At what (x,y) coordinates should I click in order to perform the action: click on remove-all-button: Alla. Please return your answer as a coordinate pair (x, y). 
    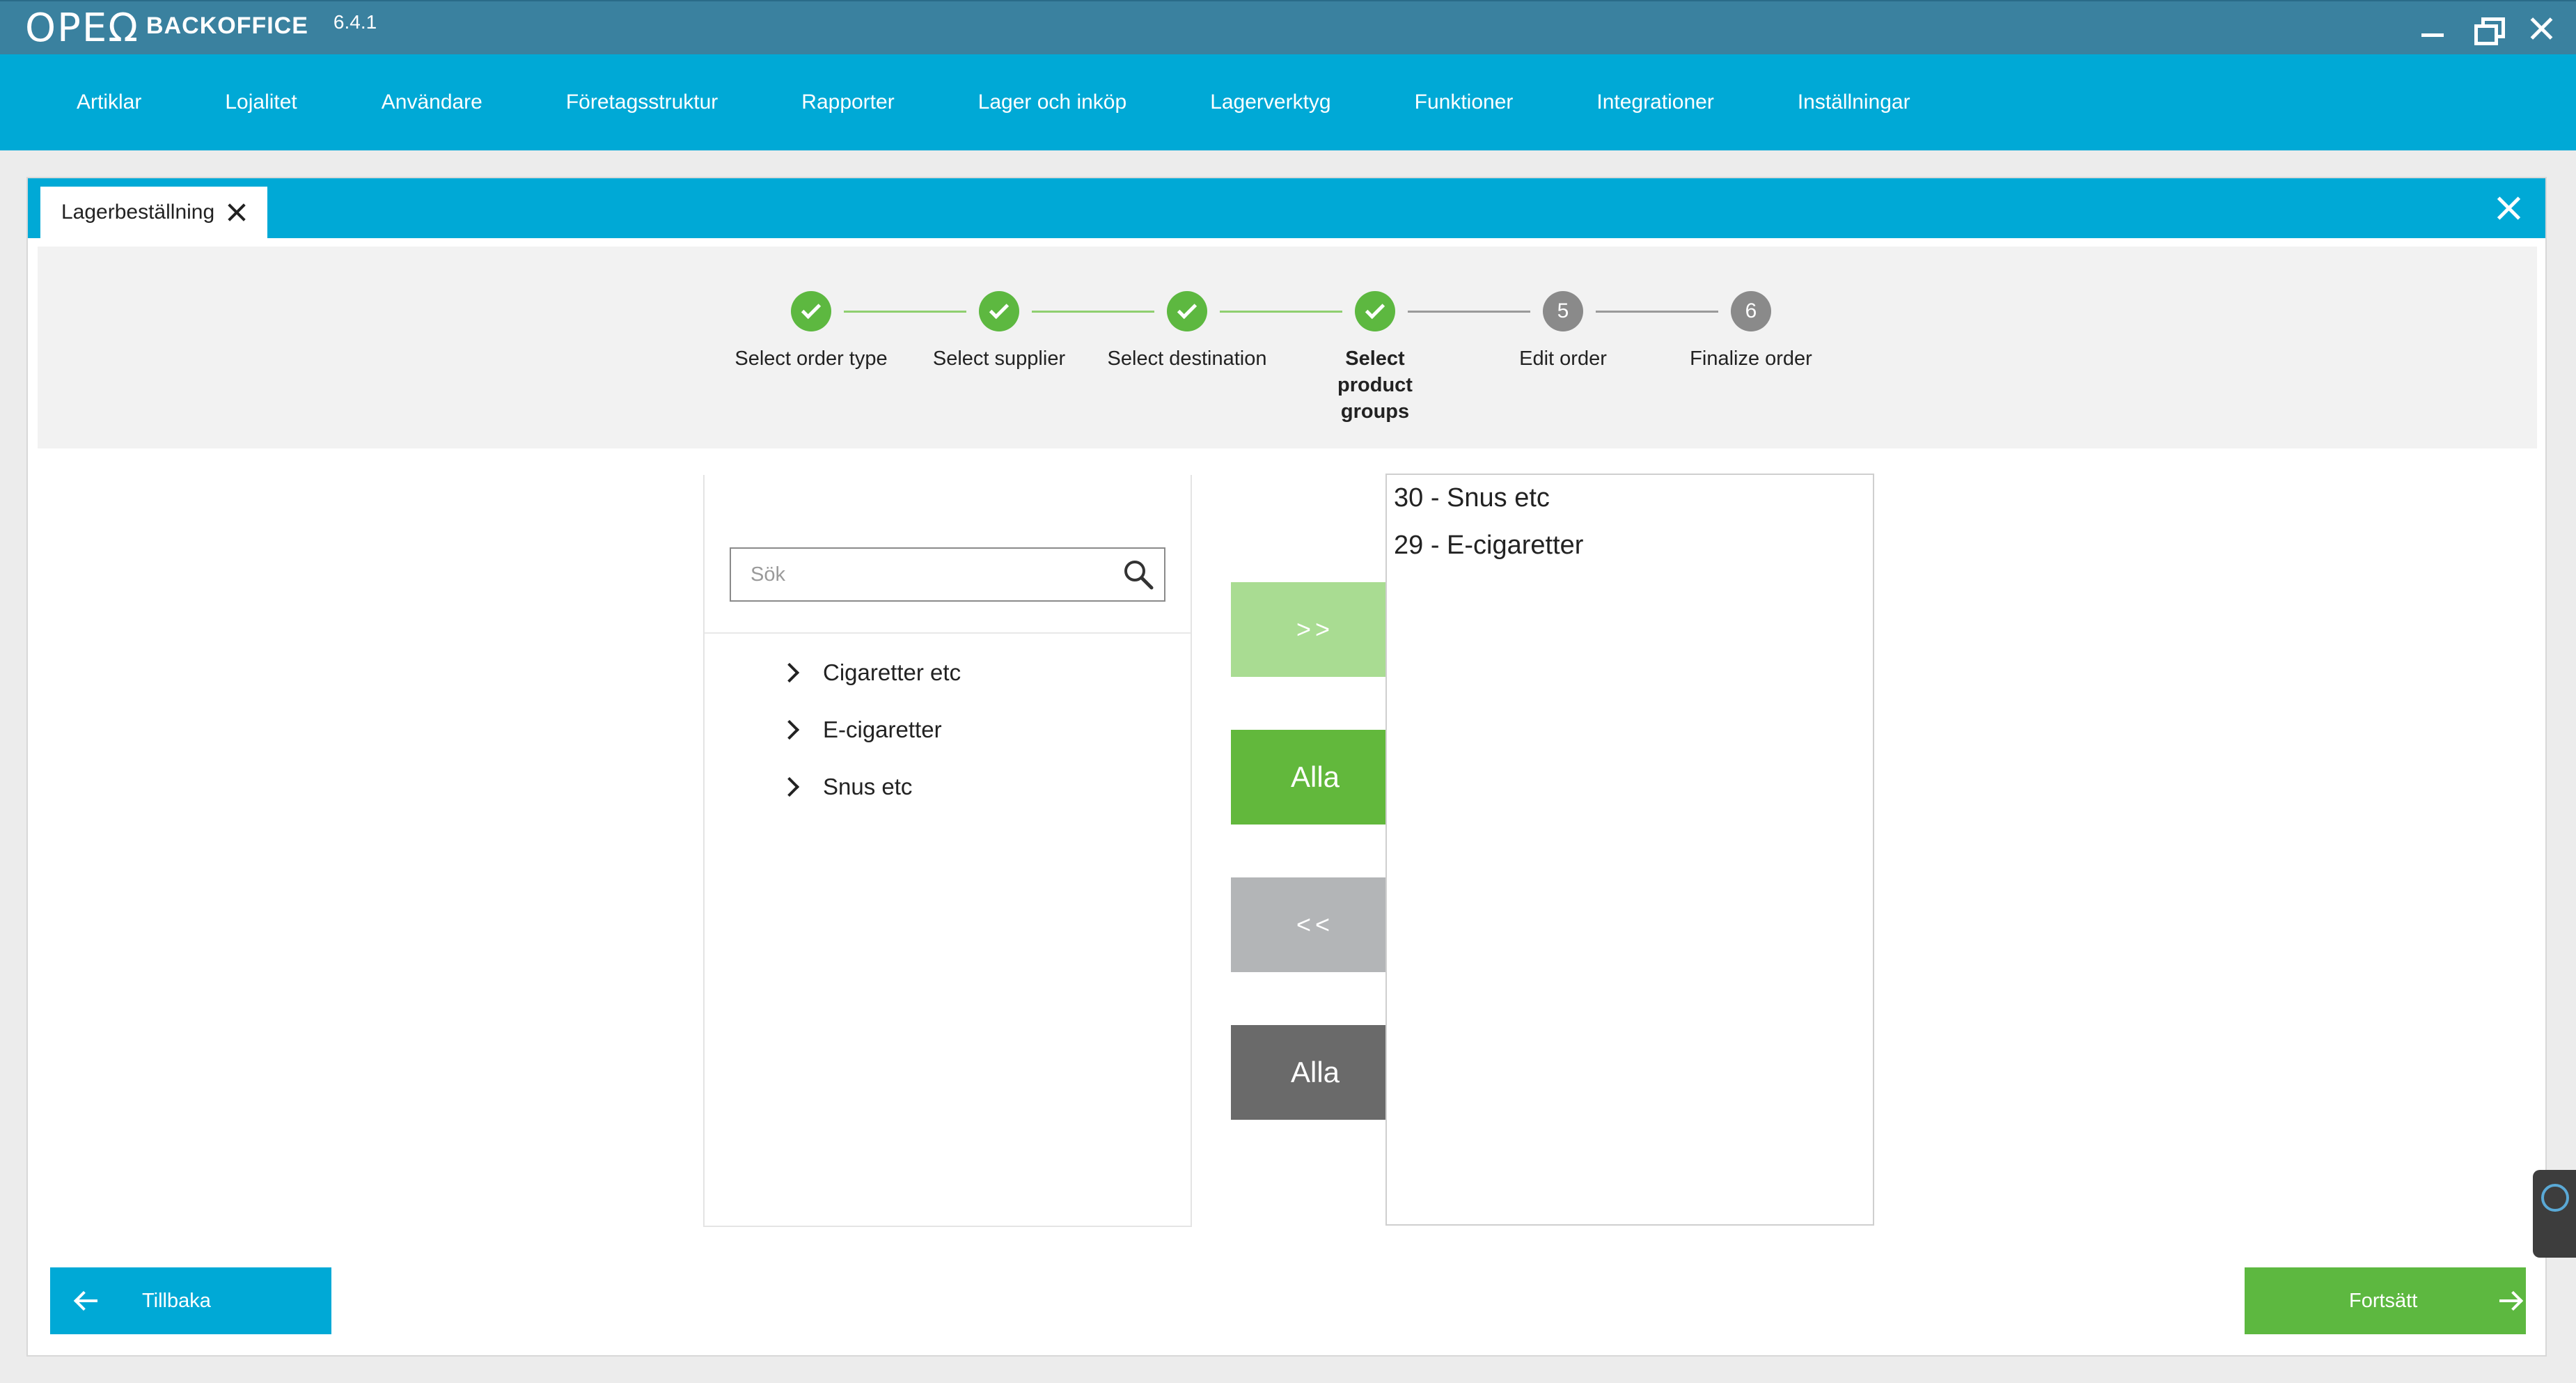
    Looking at the image, I should click on (1315, 1073).